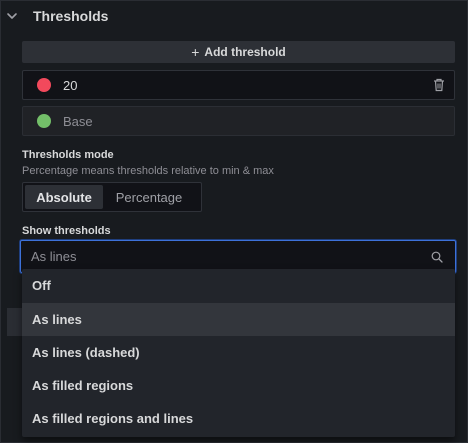 The width and height of the screenshot is (468, 443). Describe the element at coordinates (78, 121) in the screenshot. I see `threshold-base-label: Base` at that location.